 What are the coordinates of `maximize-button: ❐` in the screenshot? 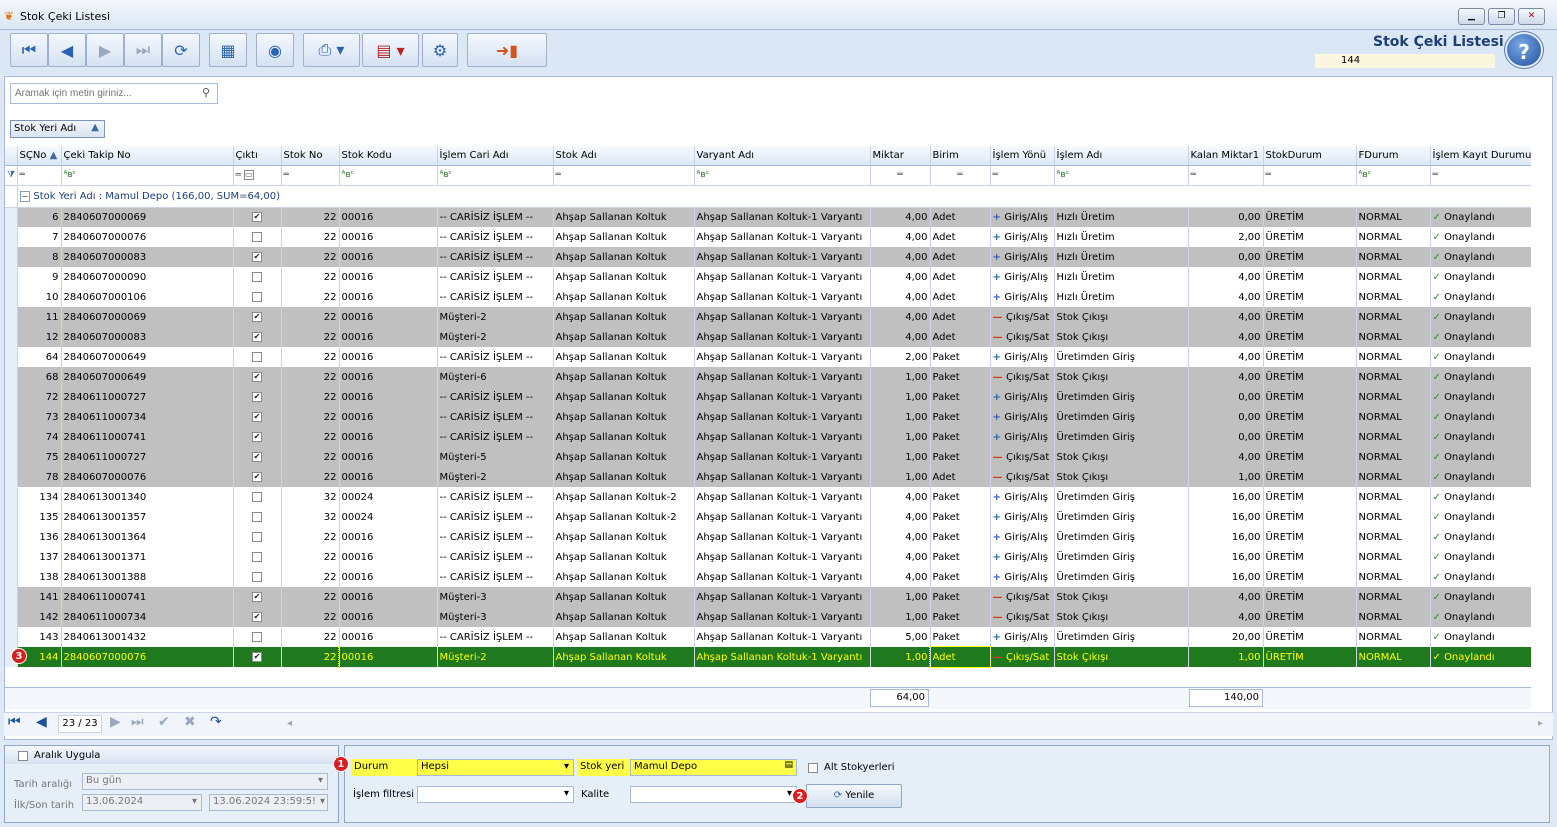 It's located at (1501, 16).